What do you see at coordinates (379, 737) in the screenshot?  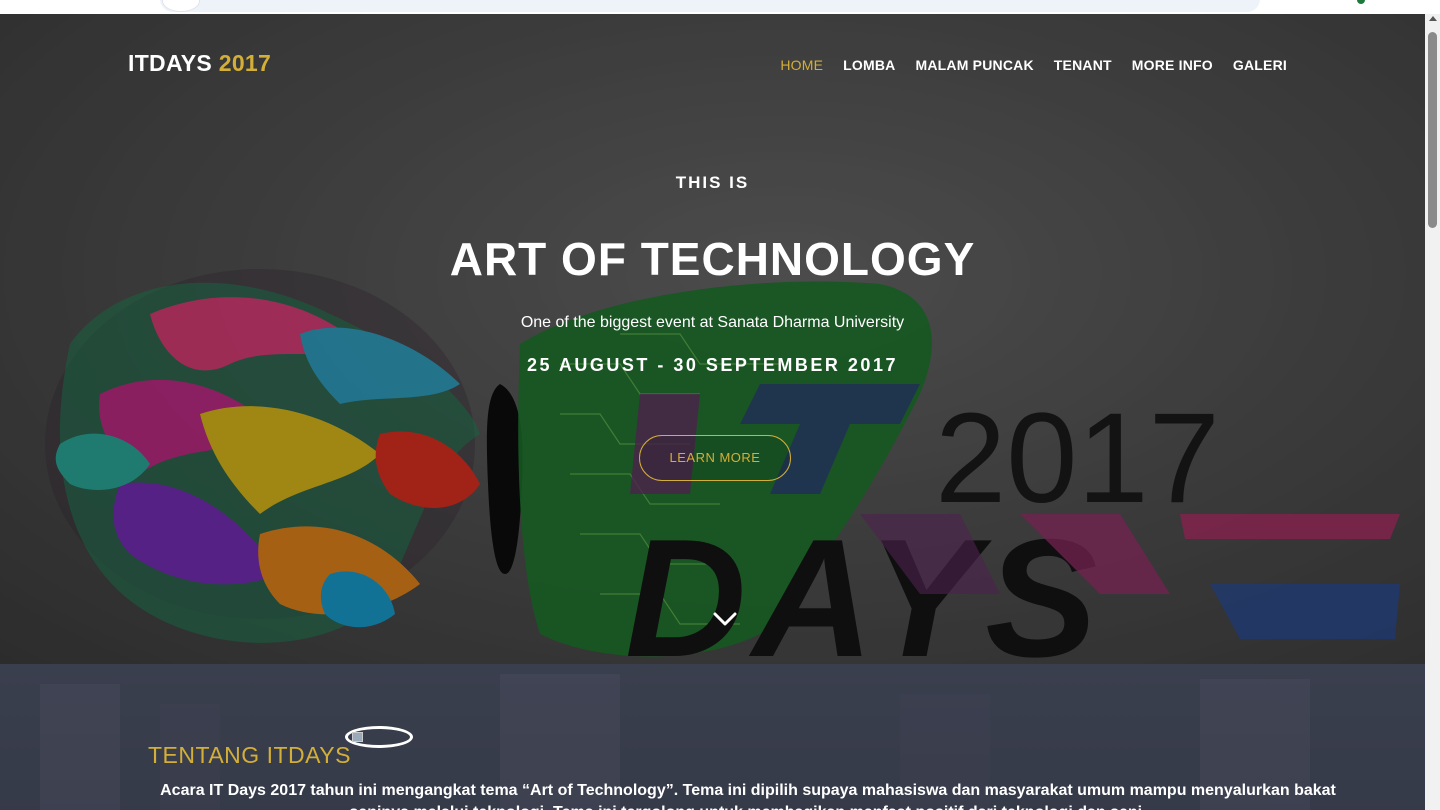 I see `broken-image-icon` at bounding box center [379, 737].